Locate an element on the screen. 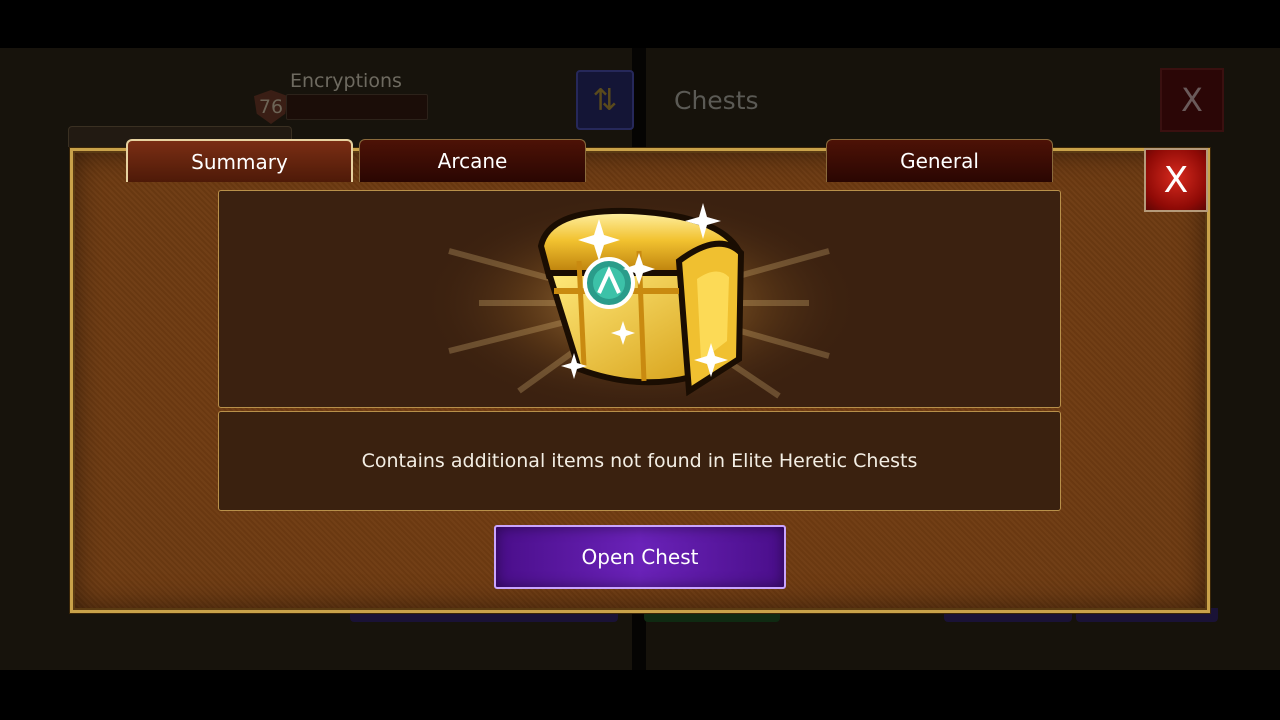  open-chest-button: Open Chest is located at coordinates (640, 557).